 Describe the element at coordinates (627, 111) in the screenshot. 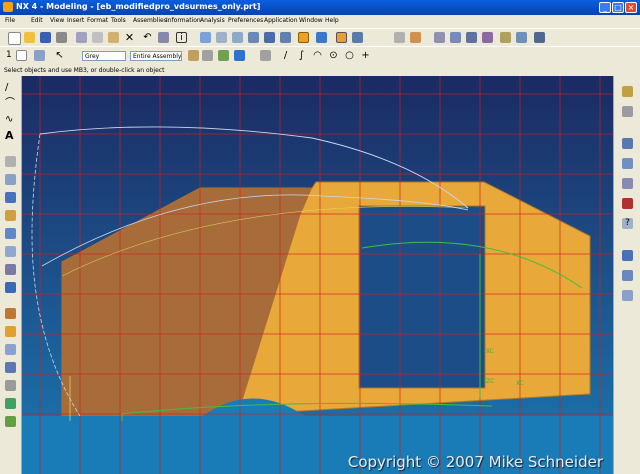

I see `part-navigator-icon` at that location.